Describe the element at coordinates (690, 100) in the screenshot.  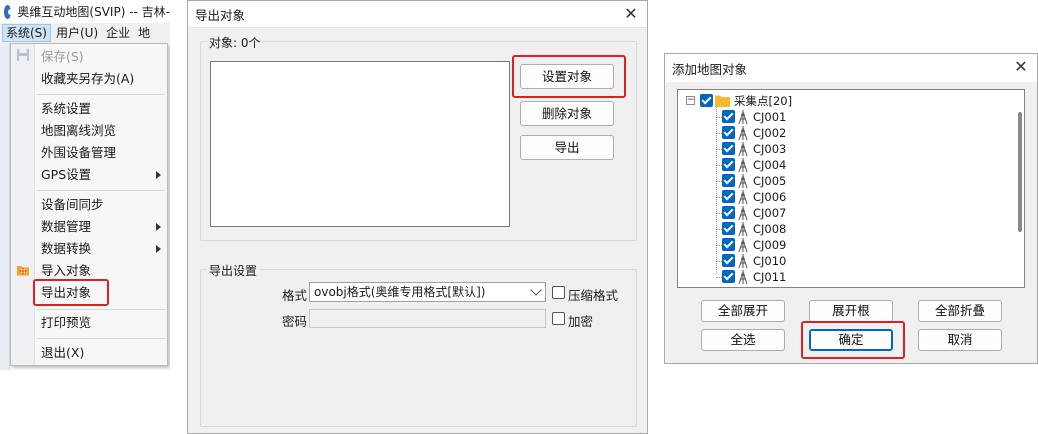
I see `collapse-toggle-icon: −` at that location.